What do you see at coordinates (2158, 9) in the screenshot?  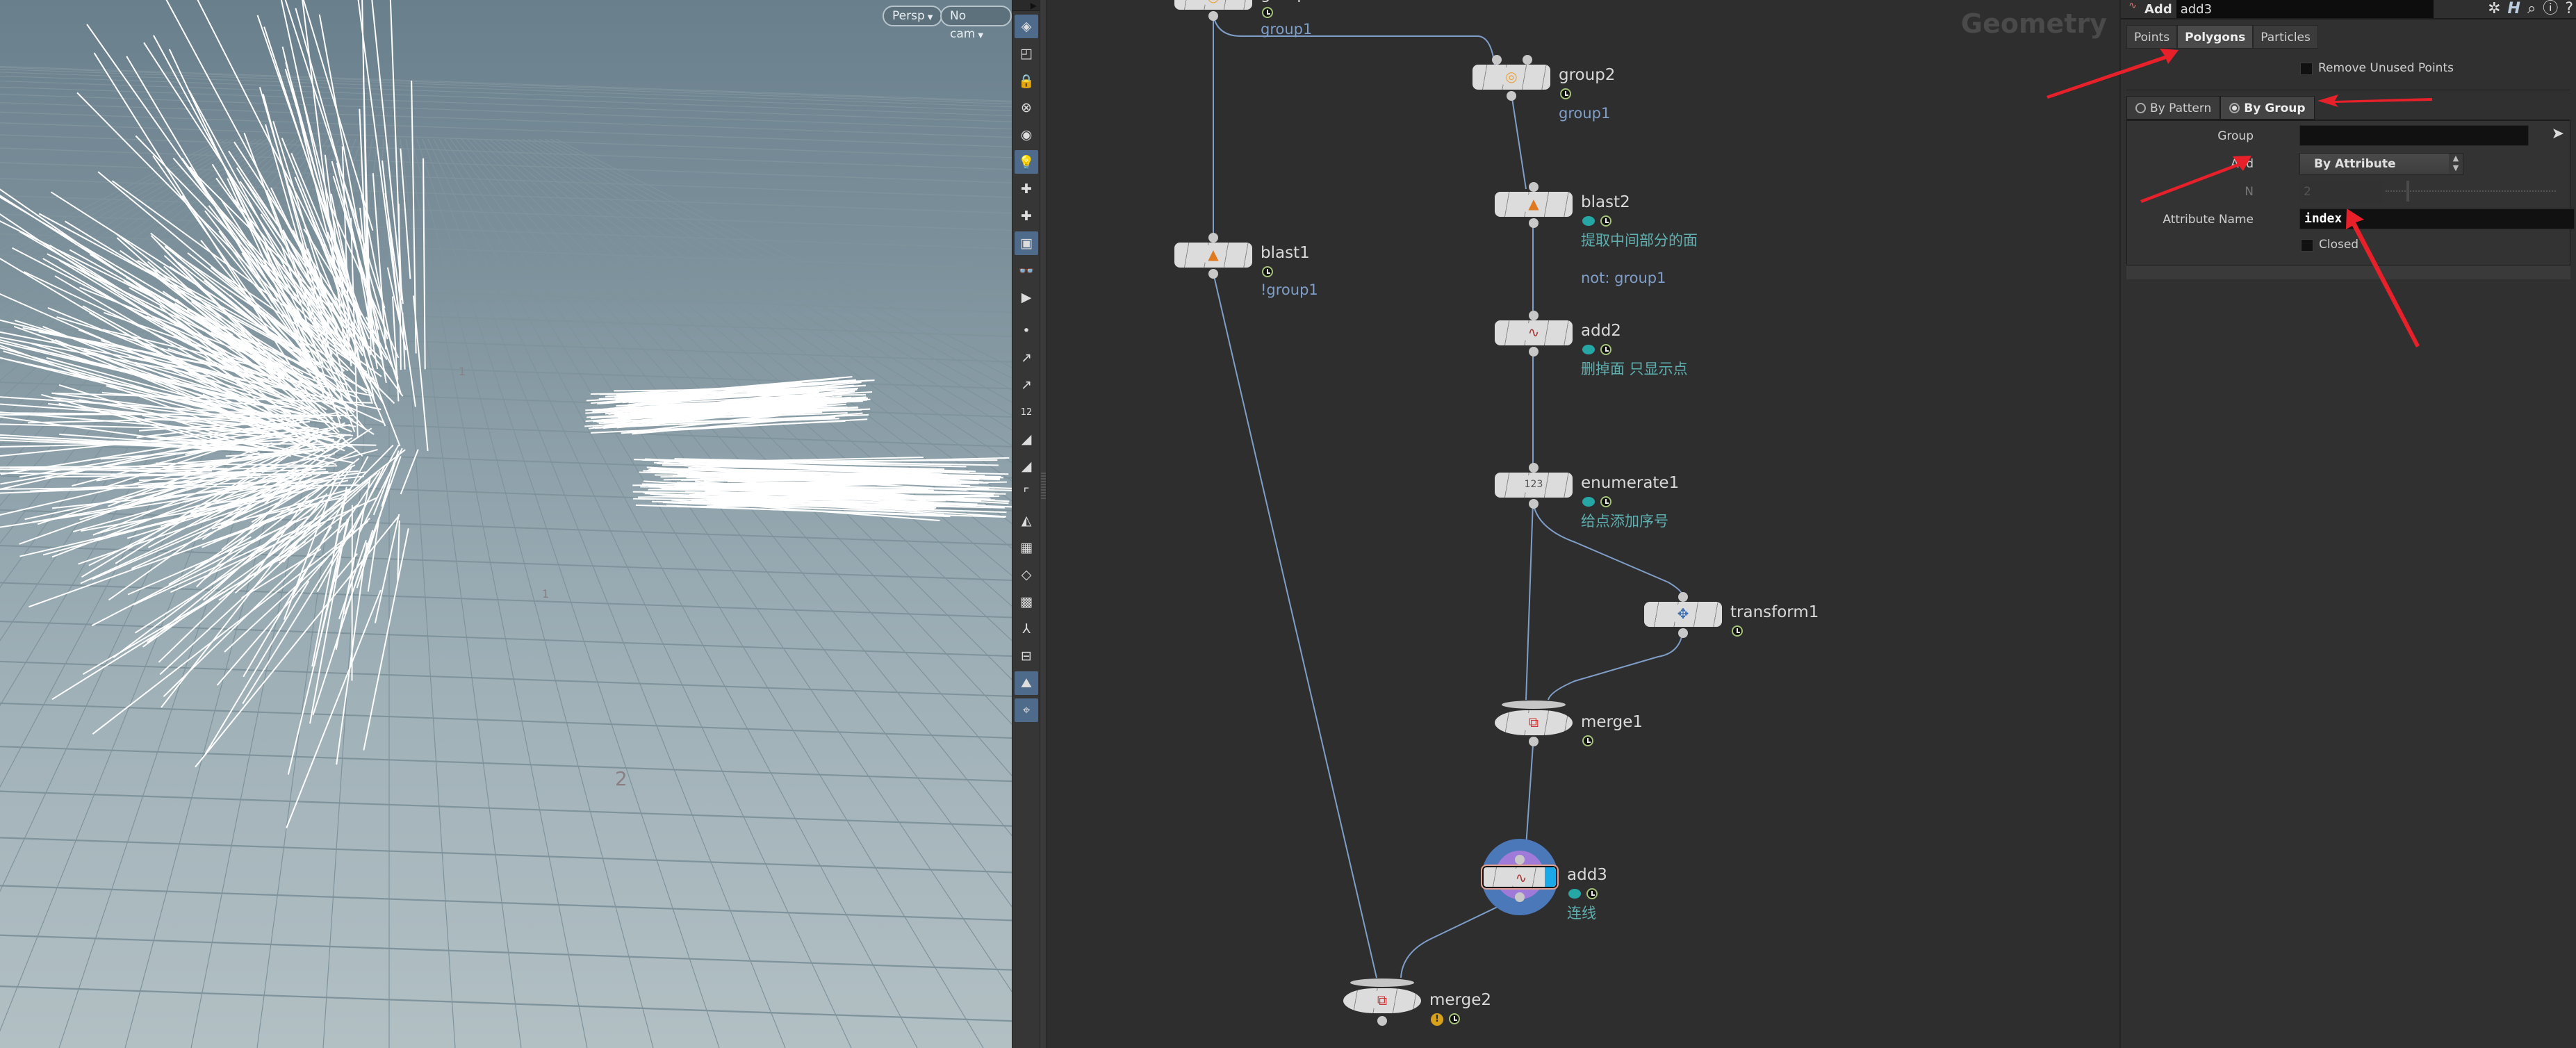 I see `operator-type: Add` at bounding box center [2158, 9].